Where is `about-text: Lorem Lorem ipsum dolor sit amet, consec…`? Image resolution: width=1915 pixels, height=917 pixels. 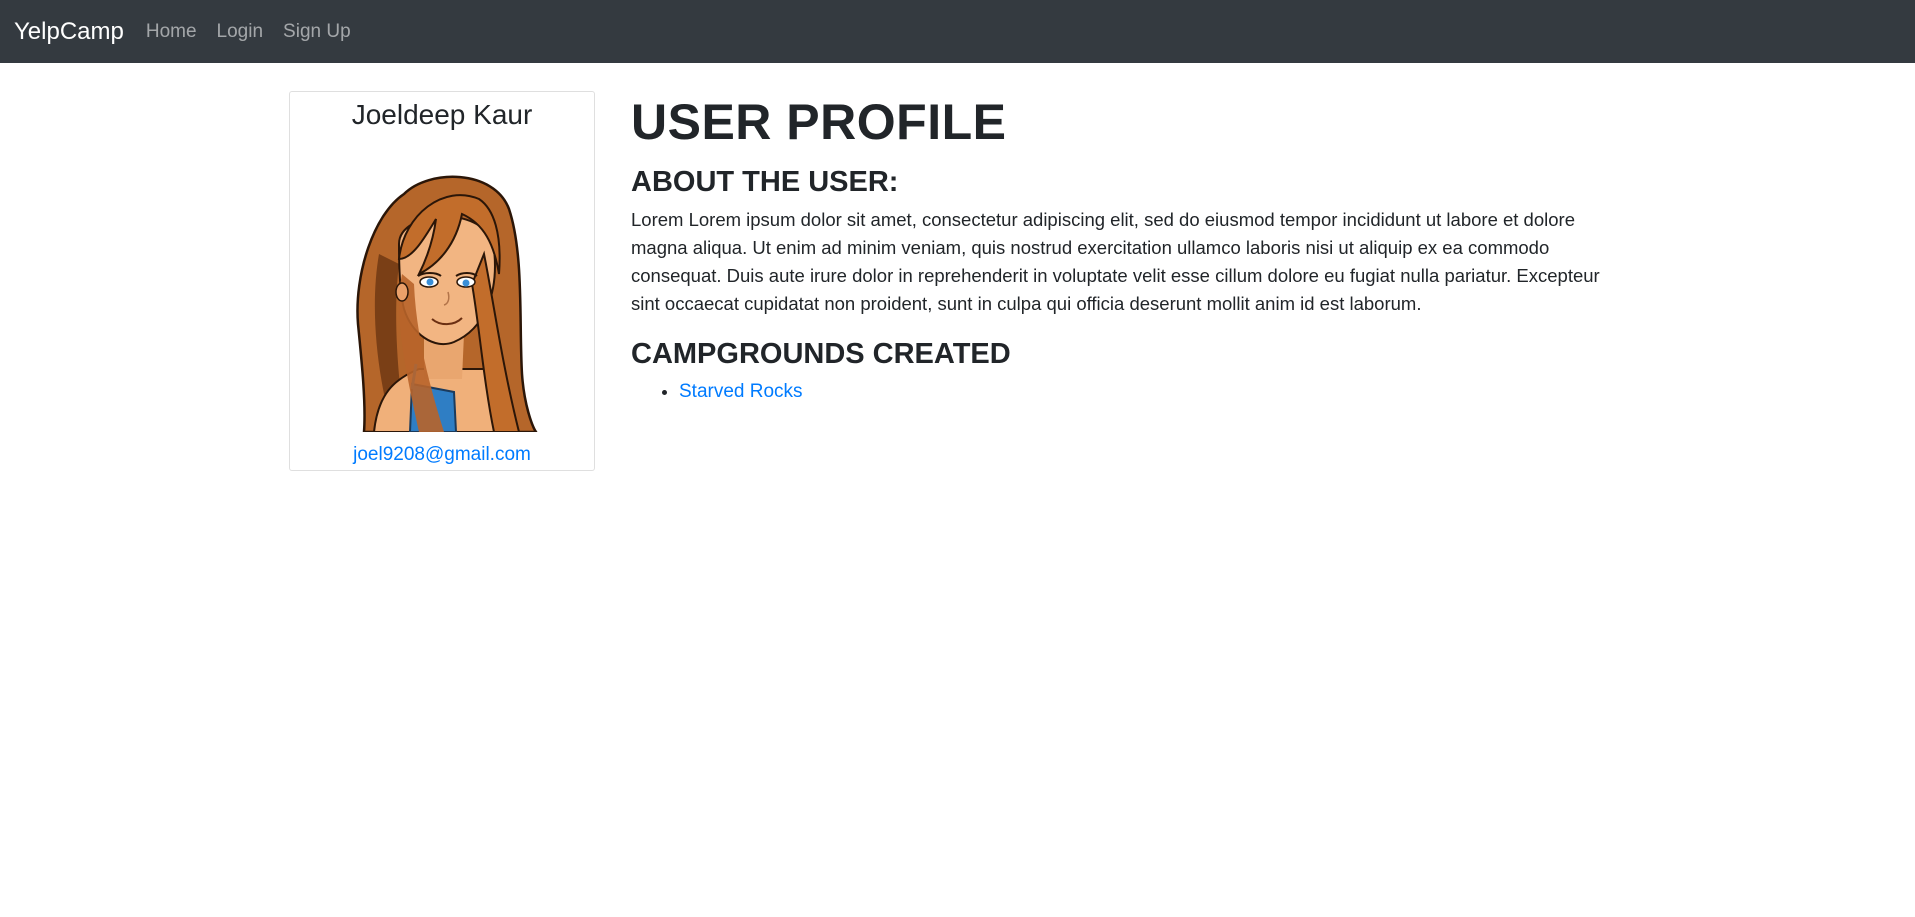 about-text: Lorem Lorem ipsum dolor sit amet, consec… is located at coordinates (1115, 261).